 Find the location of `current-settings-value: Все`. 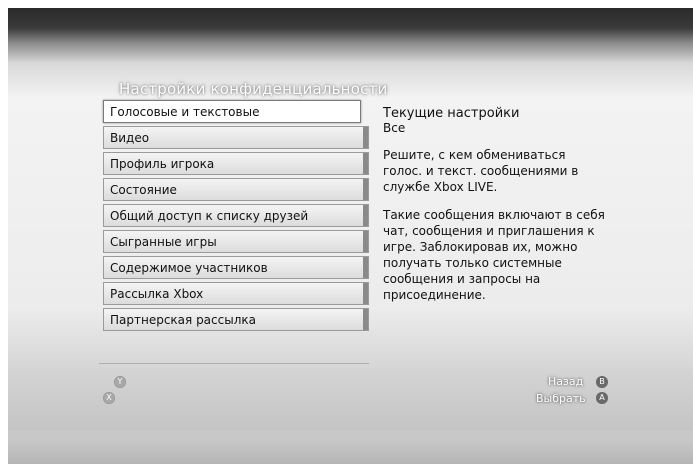

current-settings-value: Все is located at coordinates (394, 128).